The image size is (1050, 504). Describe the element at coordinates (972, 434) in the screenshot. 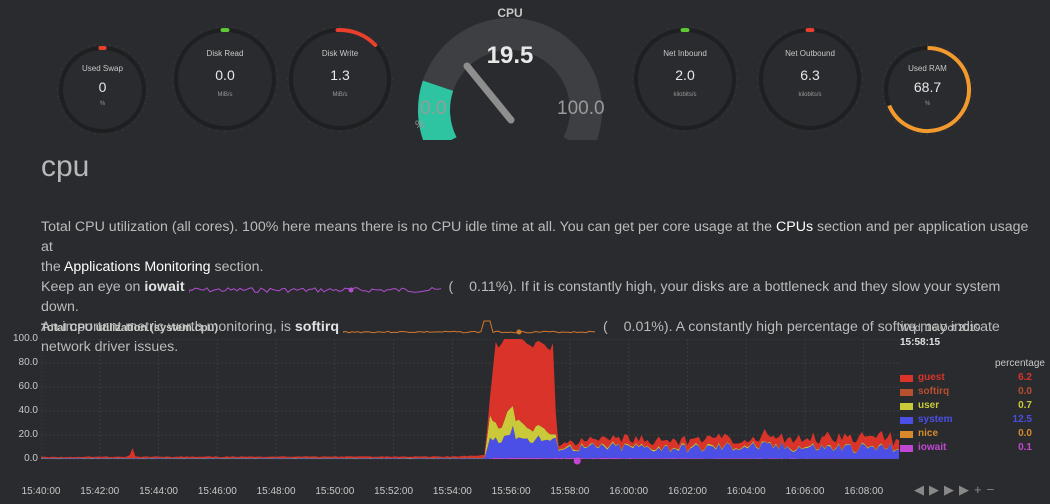

I see `legend-item-nice: nice 0.0` at that location.